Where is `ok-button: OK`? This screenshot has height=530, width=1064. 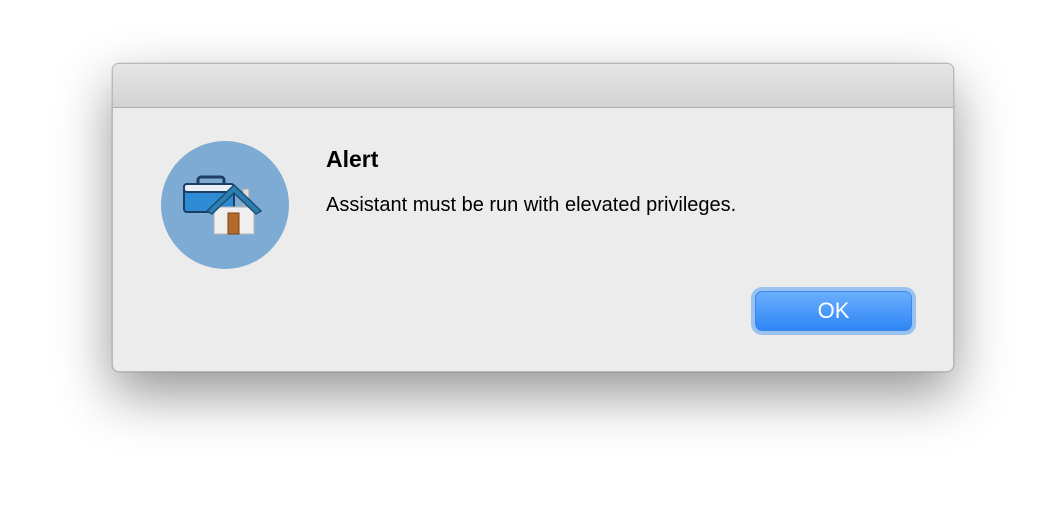
ok-button: OK is located at coordinates (833, 311).